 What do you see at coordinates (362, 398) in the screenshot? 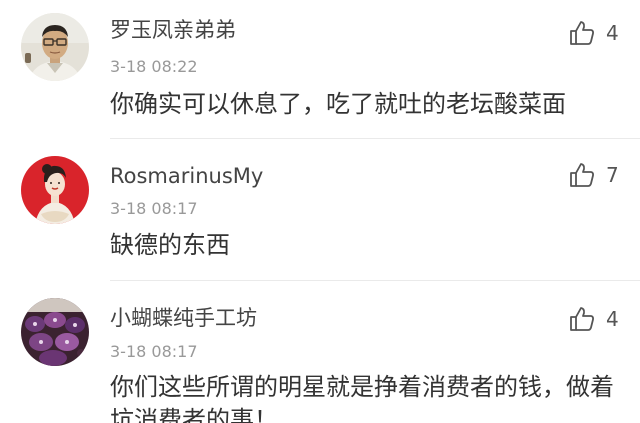
I see `comment-text: 你们这些所谓的明星就是挣着消费者的钱，做着坑消费者的事！` at bounding box center [362, 398].